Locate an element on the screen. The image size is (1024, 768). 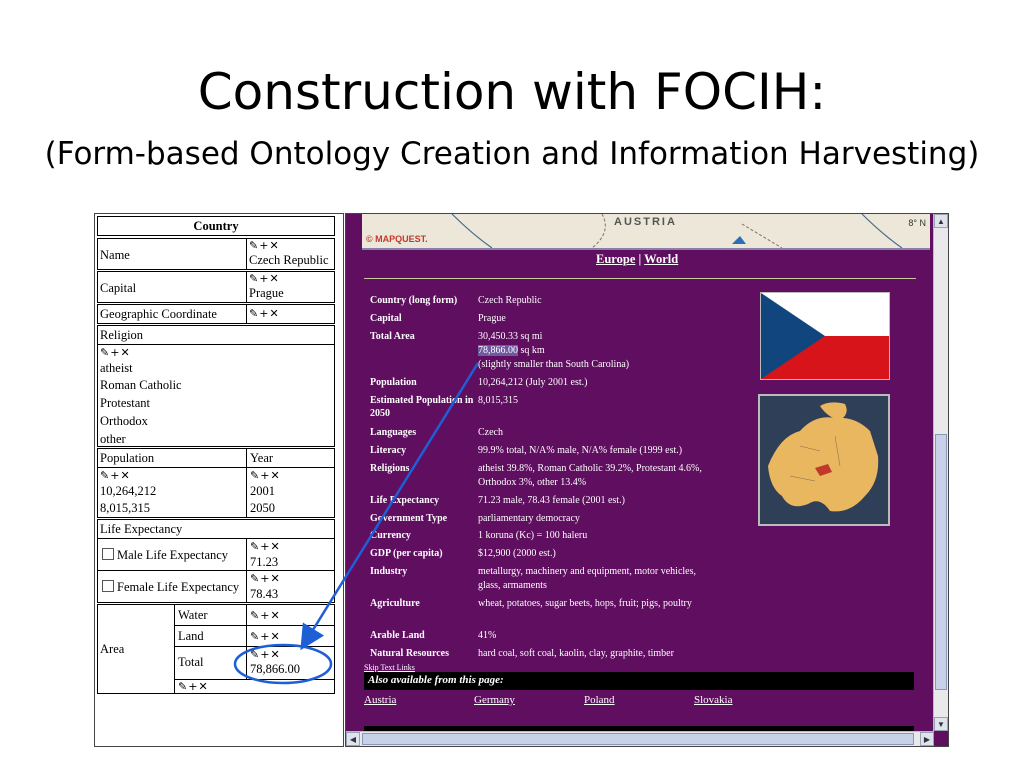
neighbor-link-slovakia: Slovakia is located at coordinates (713, 700).